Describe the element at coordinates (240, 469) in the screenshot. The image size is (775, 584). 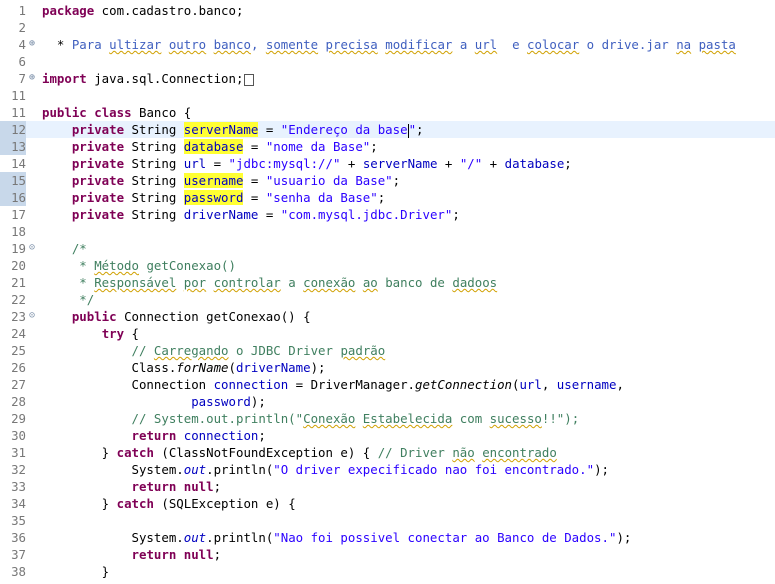
I see `code-token: .println(` at that location.